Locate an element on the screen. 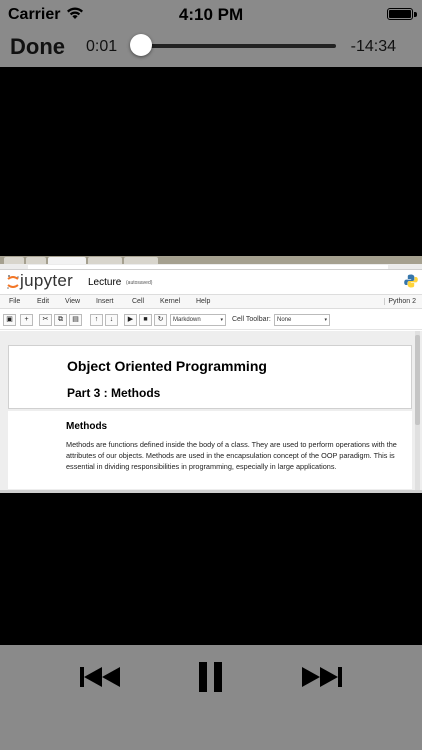  python-logo-icon is located at coordinates (411, 281).